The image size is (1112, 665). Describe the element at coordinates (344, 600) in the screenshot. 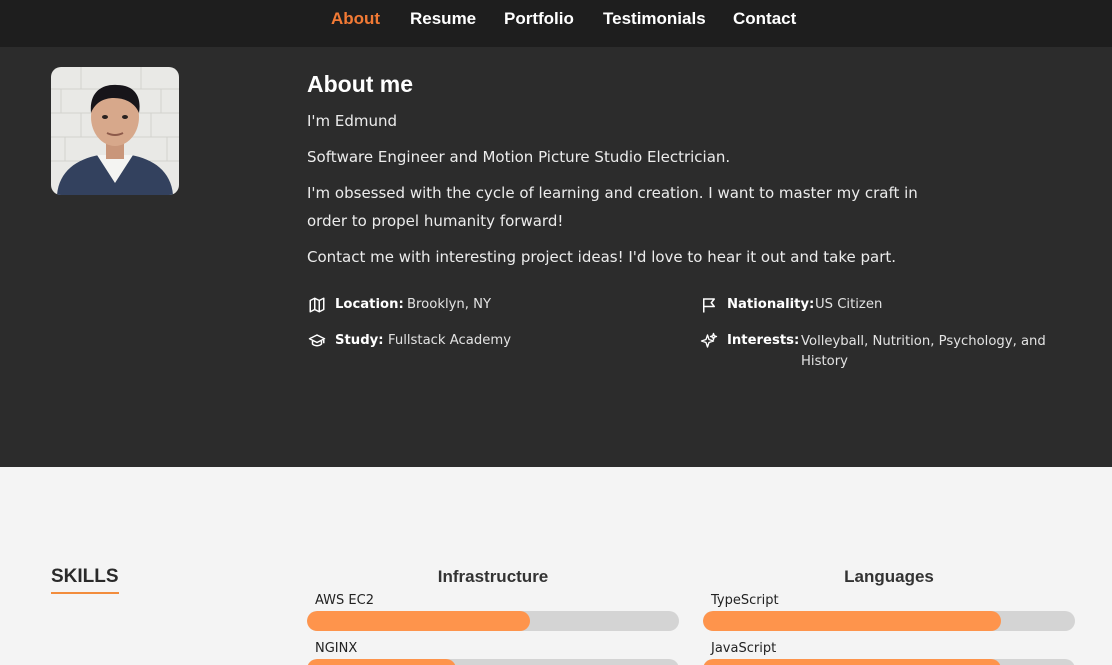

I see `skill-name-aws-ec2: AWS EC2` at that location.